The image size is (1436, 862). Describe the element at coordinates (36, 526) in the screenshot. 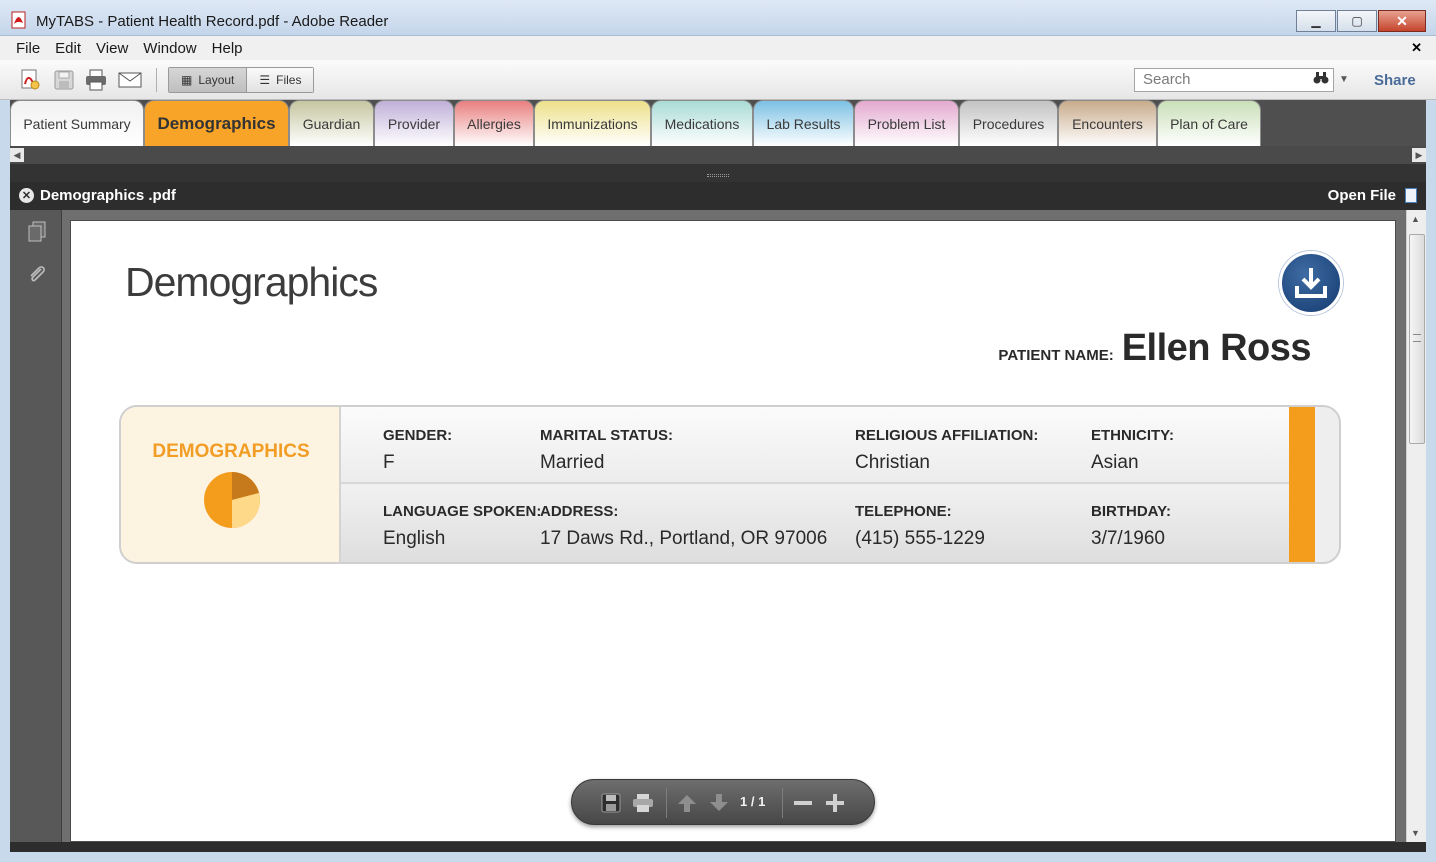

I see `navigation-panel` at that location.